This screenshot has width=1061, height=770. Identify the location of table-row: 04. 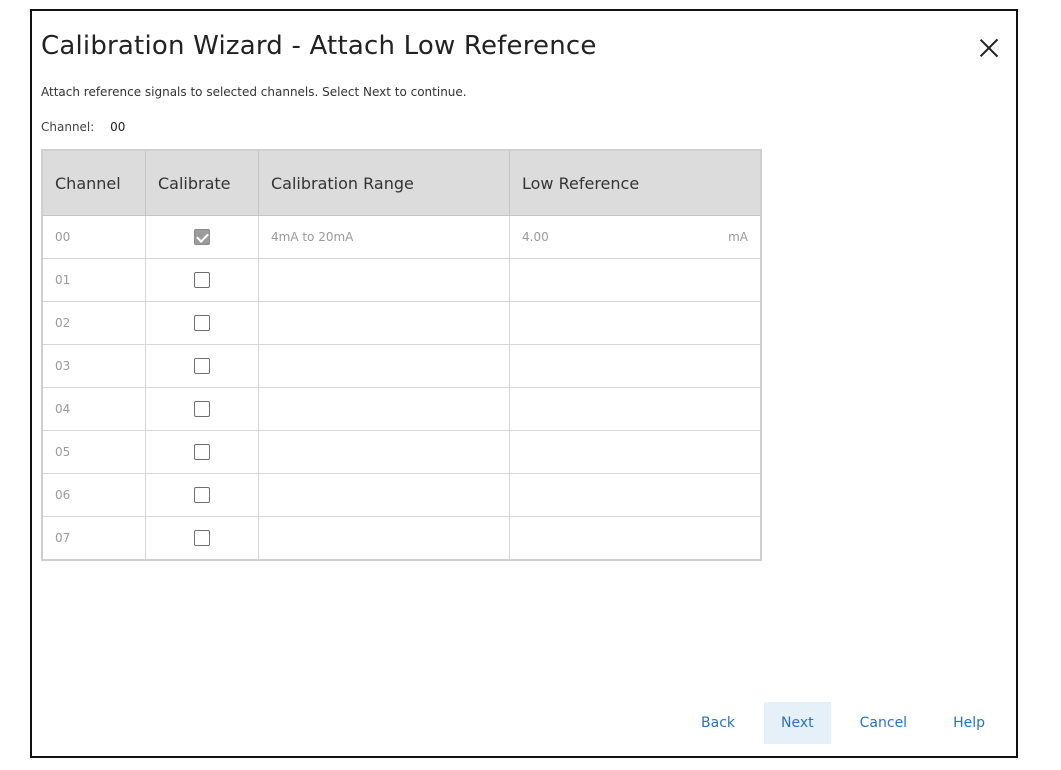
(402, 409).